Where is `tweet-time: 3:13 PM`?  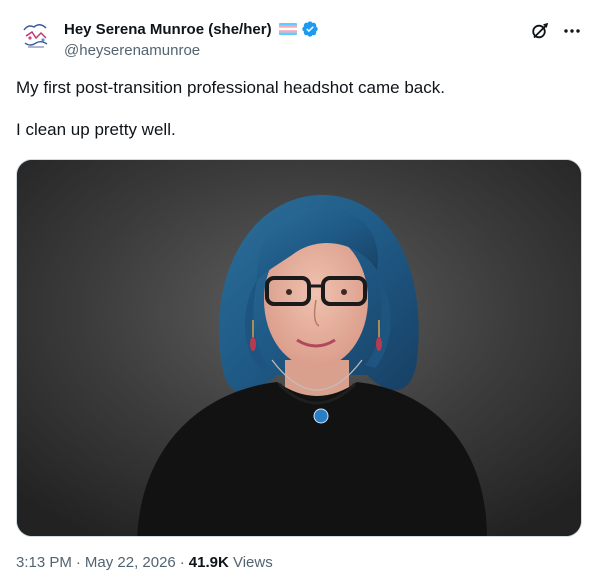 tweet-time: 3:13 PM is located at coordinates (44, 562).